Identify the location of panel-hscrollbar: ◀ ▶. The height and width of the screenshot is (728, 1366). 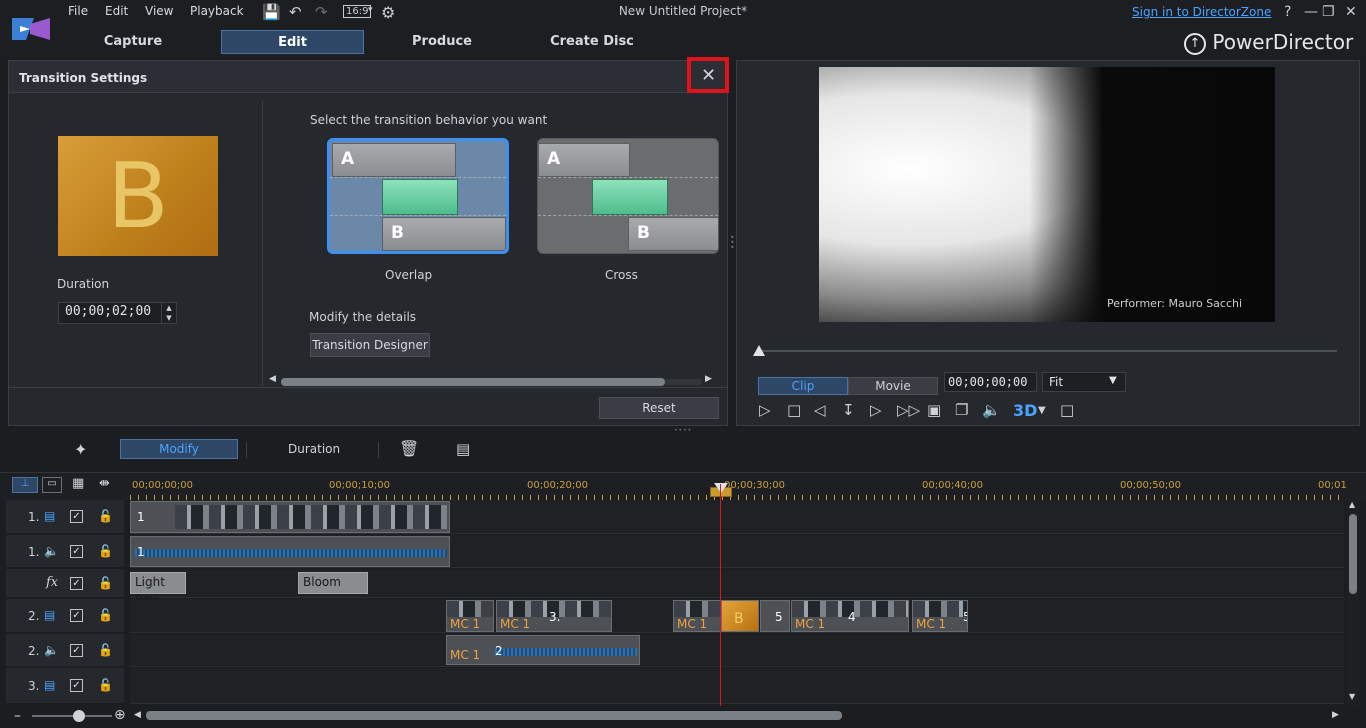
(490, 380).